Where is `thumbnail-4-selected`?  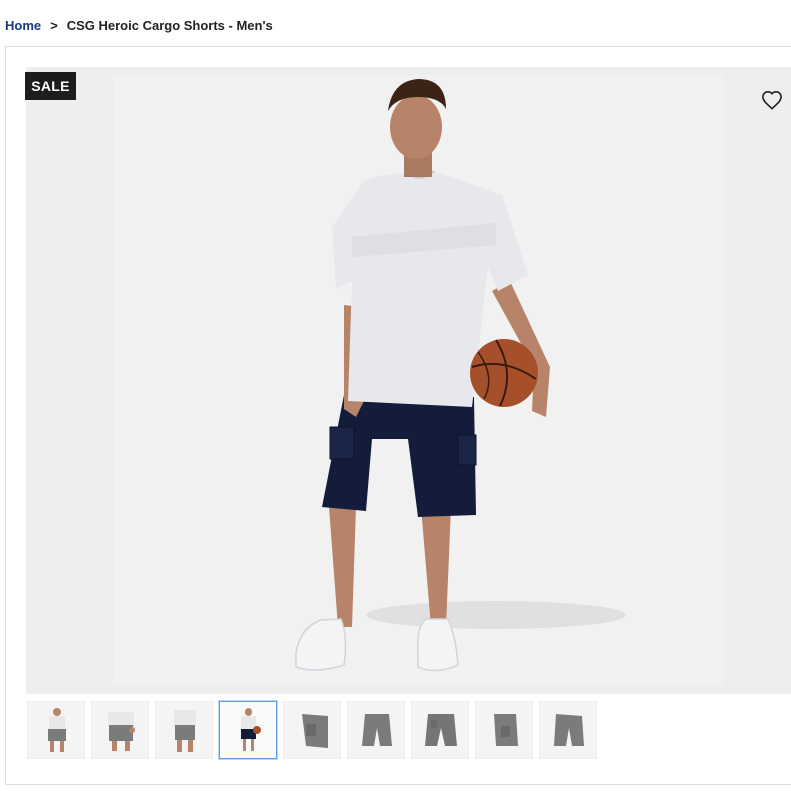 thumbnail-4-selected is located at coordinates (248, 730).